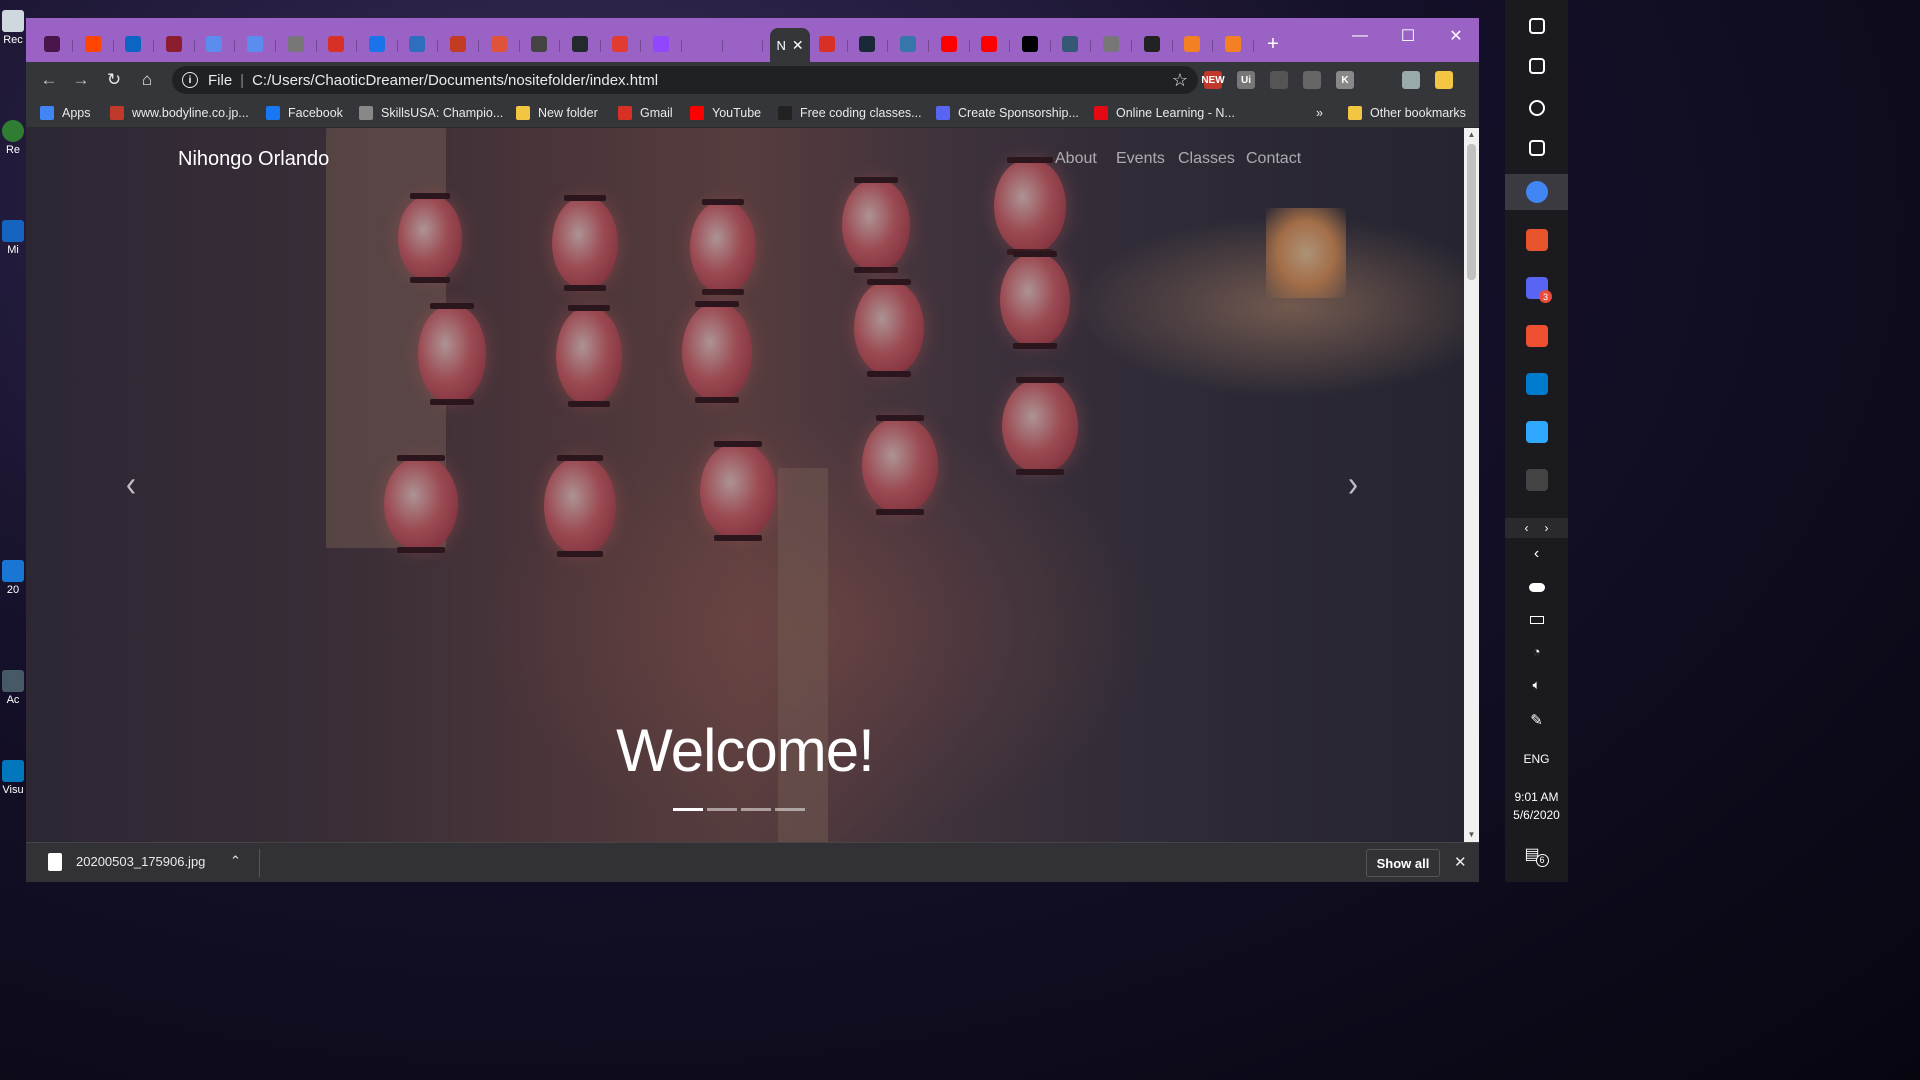 The width and height of the screenshot is (1920, 1080). What do you see at coordinates (1536, 797) in the screenshot?
I see `clock-time: 9:01 AM` at bounding box center [1536, 797].